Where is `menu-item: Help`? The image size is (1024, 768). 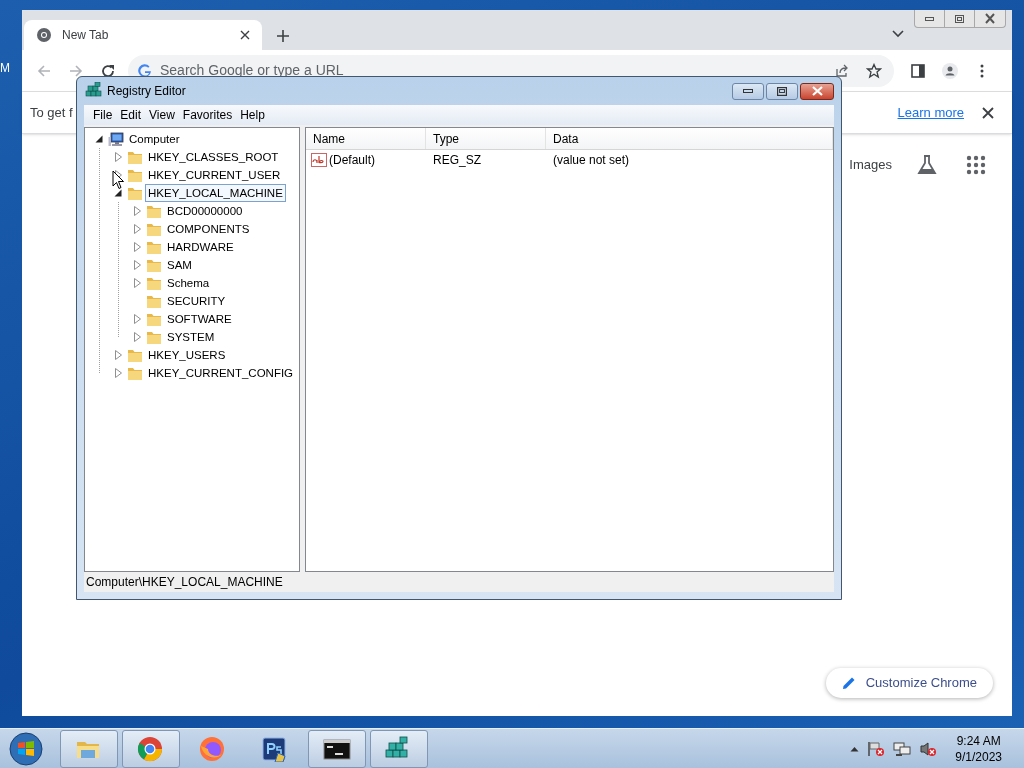 menu-item: Help is located at coordinates (252, 115).